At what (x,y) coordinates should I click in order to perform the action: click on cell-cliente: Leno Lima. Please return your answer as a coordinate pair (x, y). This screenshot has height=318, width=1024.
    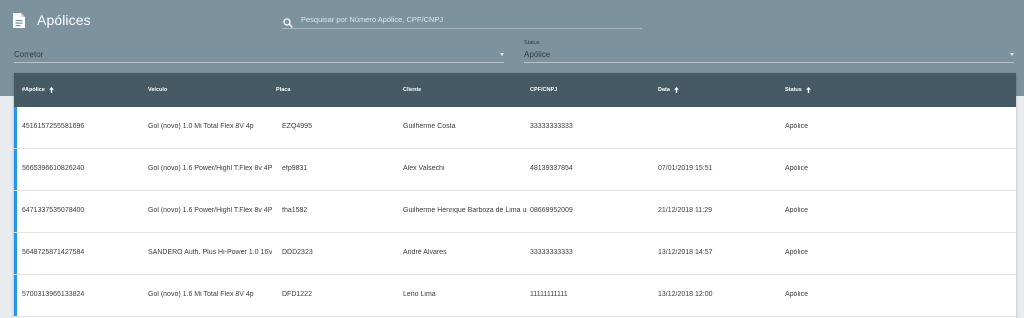
    Looking at the image, I should click on (419, 294).